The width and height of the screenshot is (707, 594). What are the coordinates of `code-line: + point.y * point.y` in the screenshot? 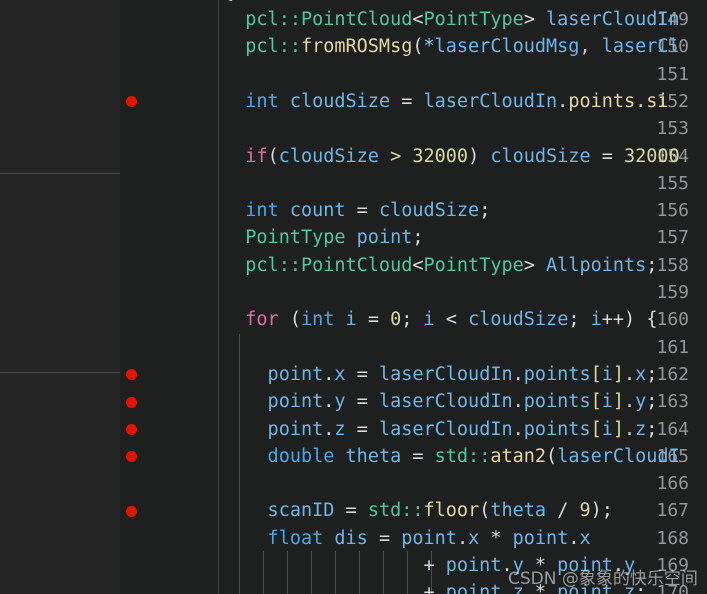 It's located at (429, 565).